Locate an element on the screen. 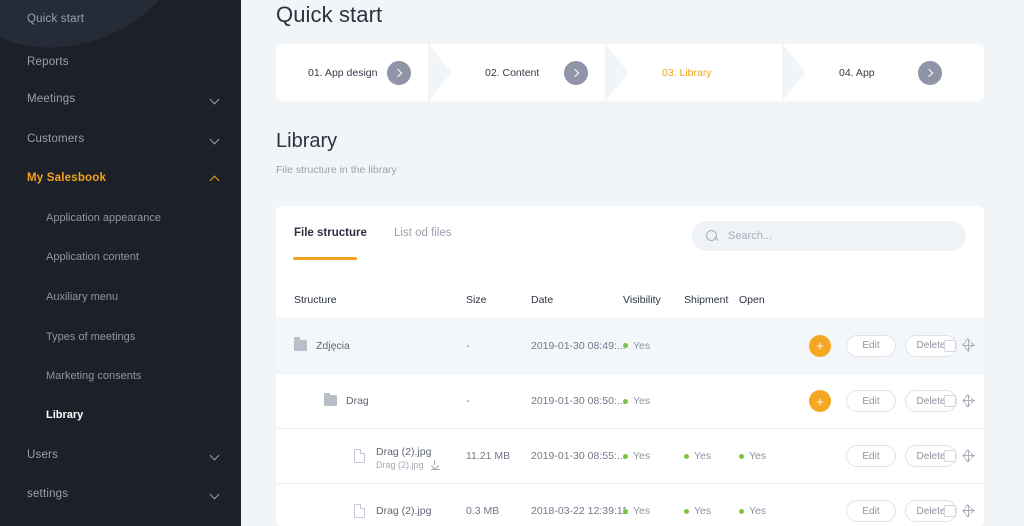 This screenshot has width=1024, height=526. step-4: 04. App is located at coordinates (895, 72).